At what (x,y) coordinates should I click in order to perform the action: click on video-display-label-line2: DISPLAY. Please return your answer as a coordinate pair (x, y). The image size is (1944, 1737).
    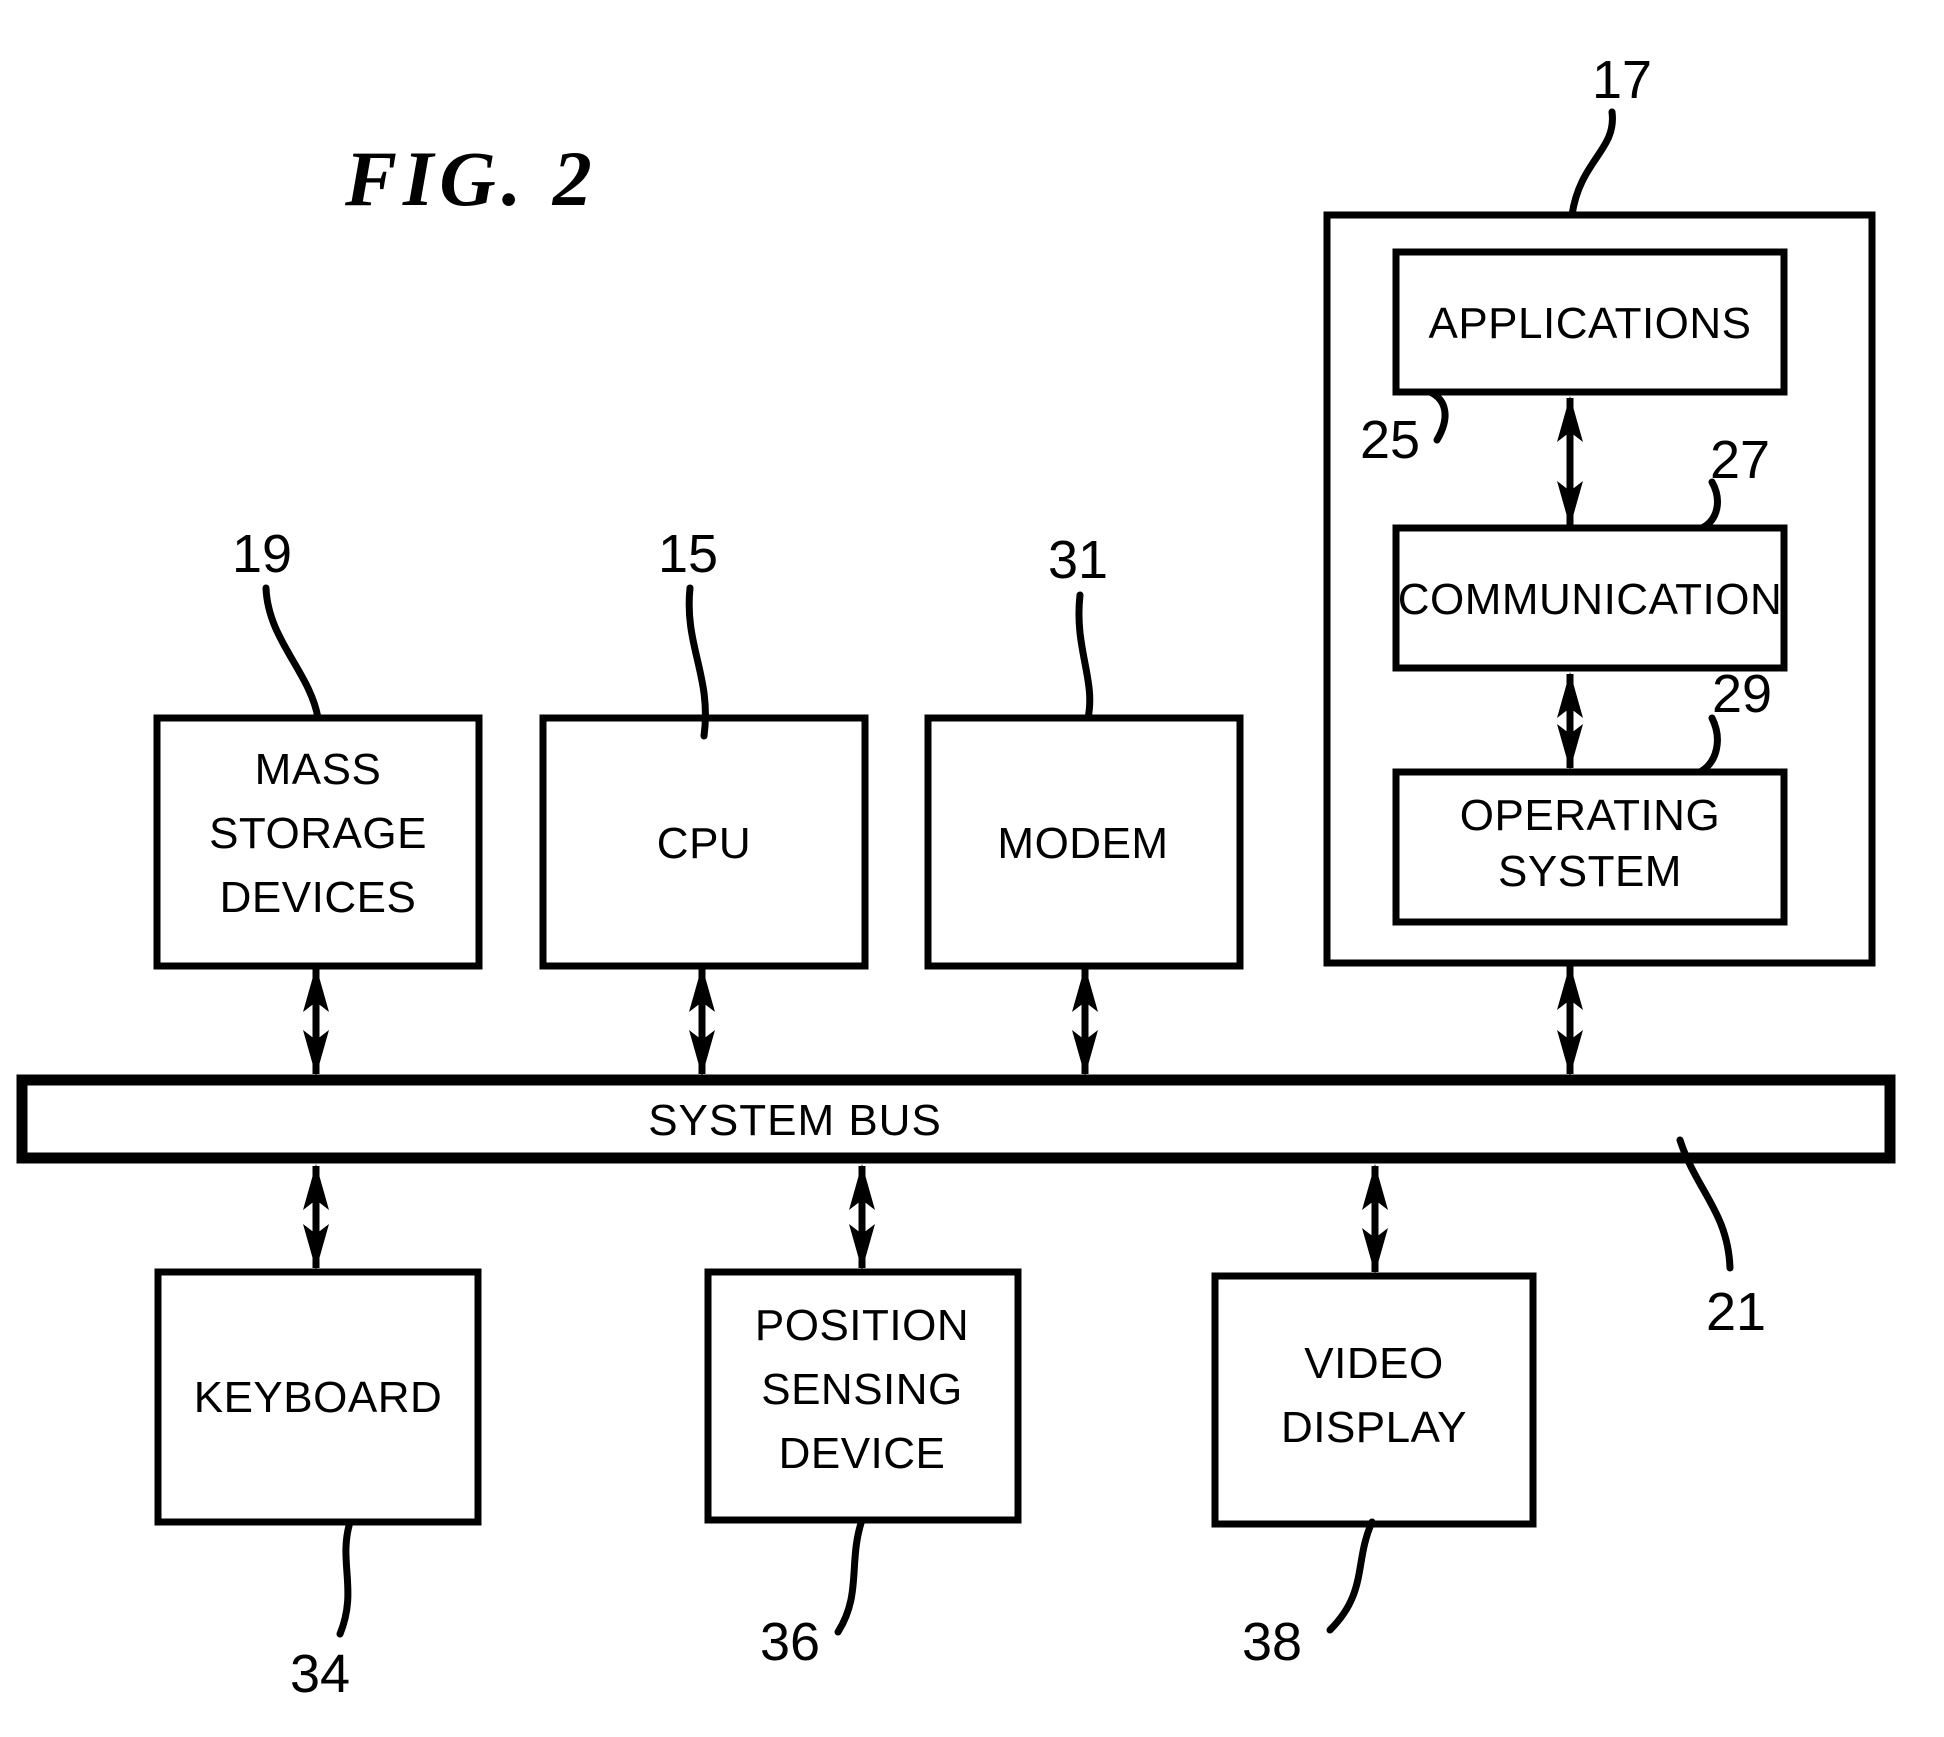
    Looking at the image, I should click on (1374, 1427).